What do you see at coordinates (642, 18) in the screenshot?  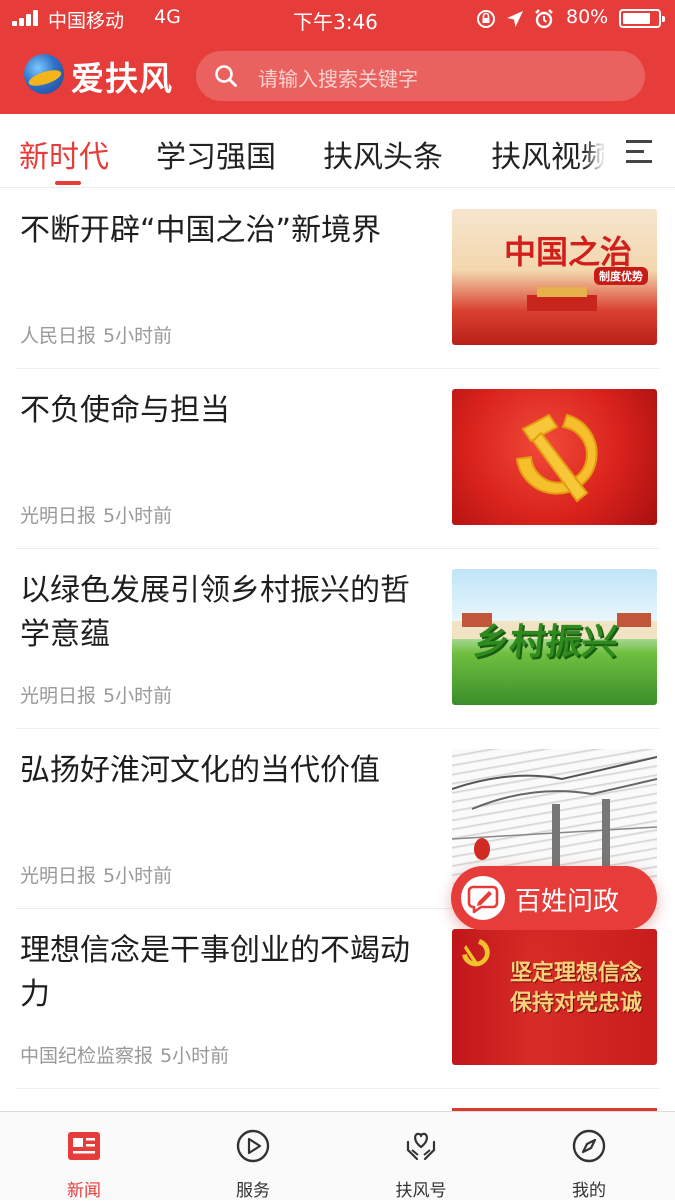 I see `battery-icon` at bounding box center [642, 18].